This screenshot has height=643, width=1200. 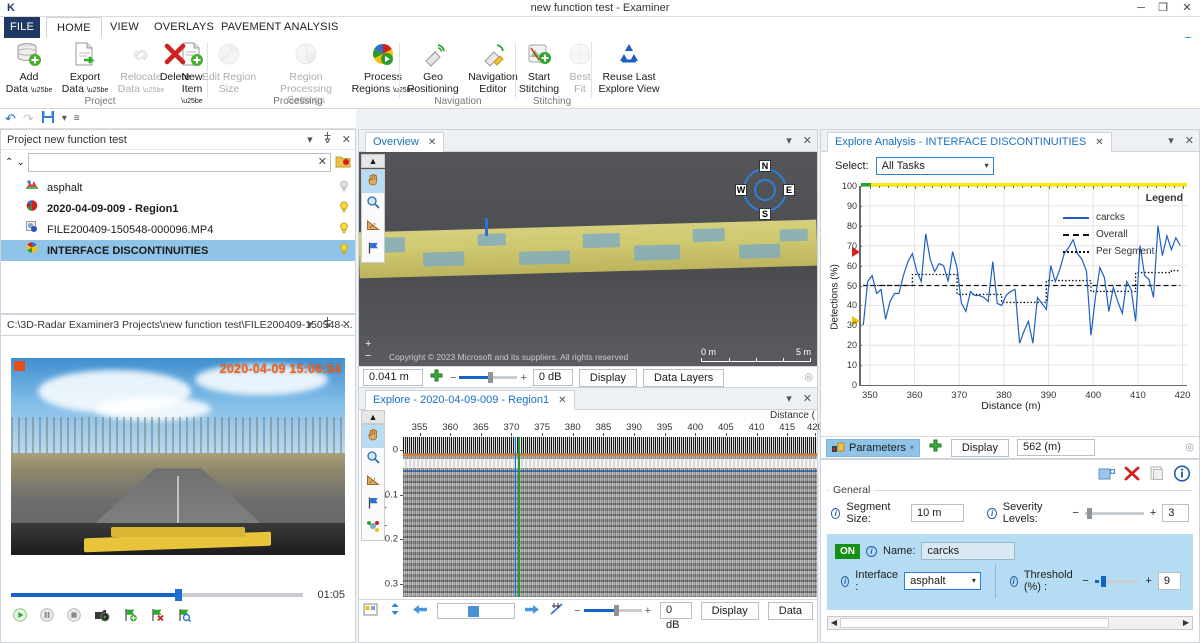 I want to click on search-input, so click(x=179, y=162).